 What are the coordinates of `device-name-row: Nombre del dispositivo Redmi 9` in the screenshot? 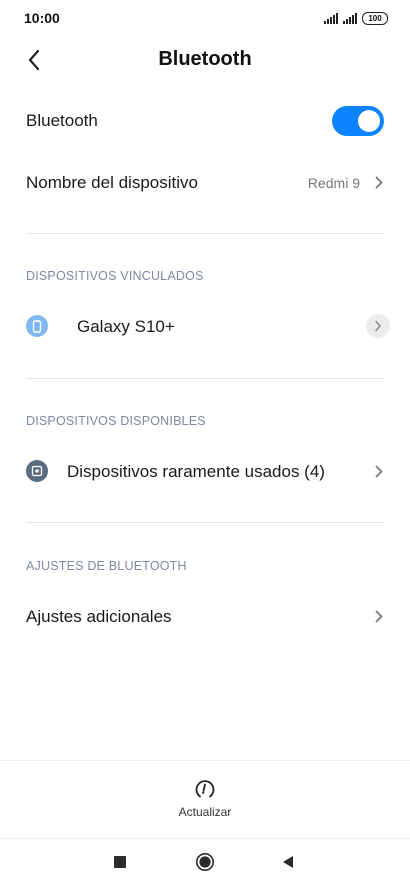 It's located at (205, 182).